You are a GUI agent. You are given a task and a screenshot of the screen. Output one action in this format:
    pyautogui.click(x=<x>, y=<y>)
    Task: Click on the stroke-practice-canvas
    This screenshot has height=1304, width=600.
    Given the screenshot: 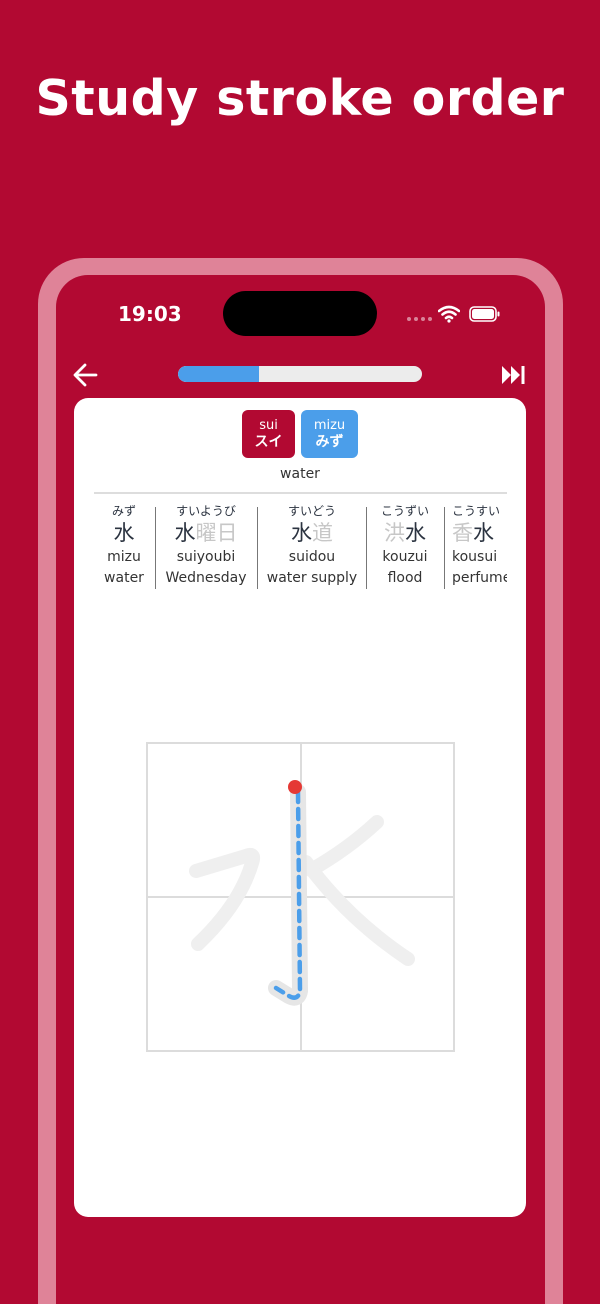 What is the action you would take?
    pyautogui.click(x=300, y=897)
    